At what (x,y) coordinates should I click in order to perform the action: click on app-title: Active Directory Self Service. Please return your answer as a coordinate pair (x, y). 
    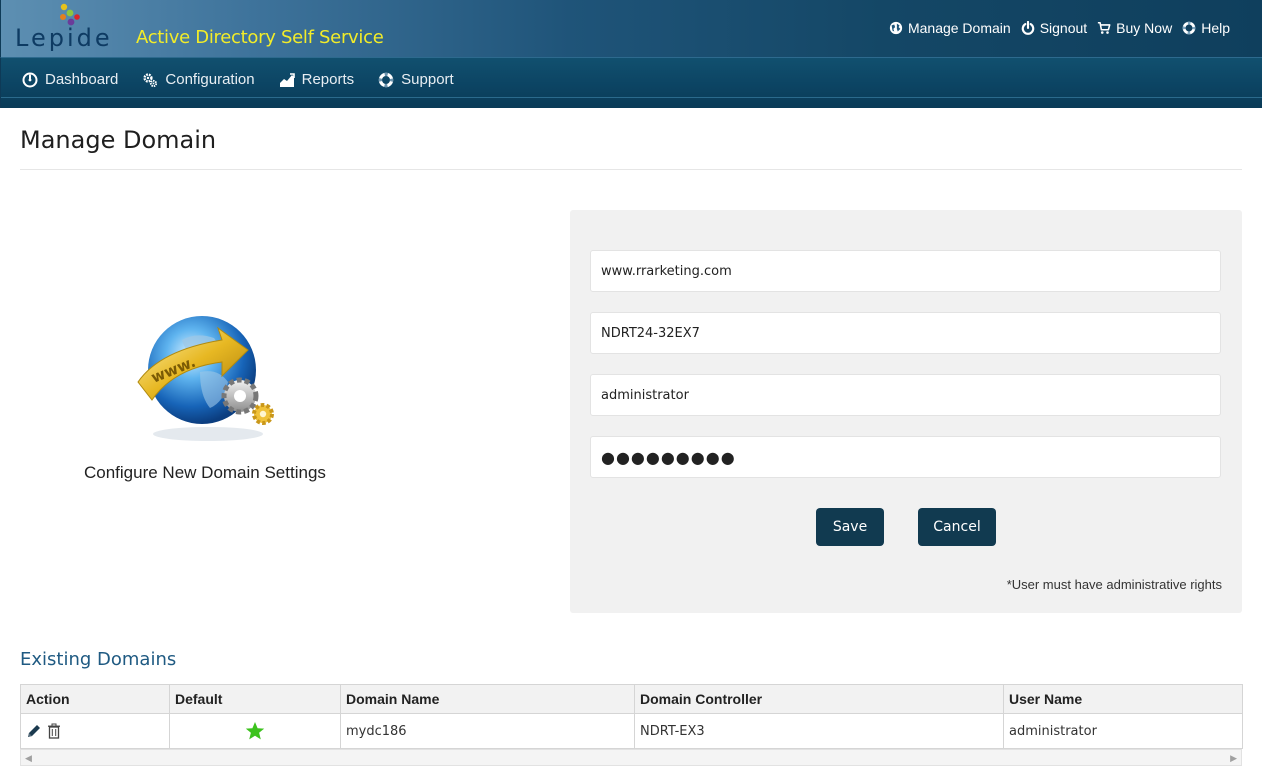
    Looking at the image, I should click on (260, 37).